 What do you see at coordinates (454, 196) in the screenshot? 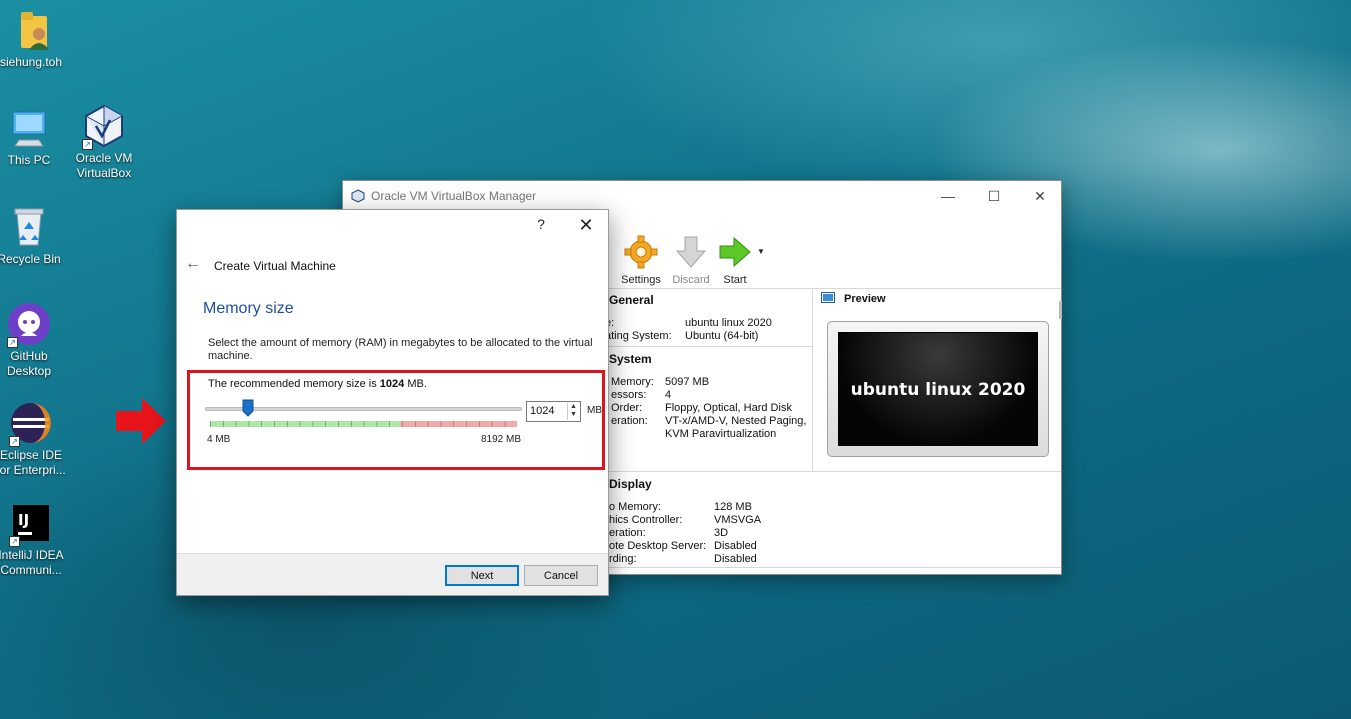
I see `window-title: Oracle VM VirtualBox Manager` at bounding box center [454, 196].